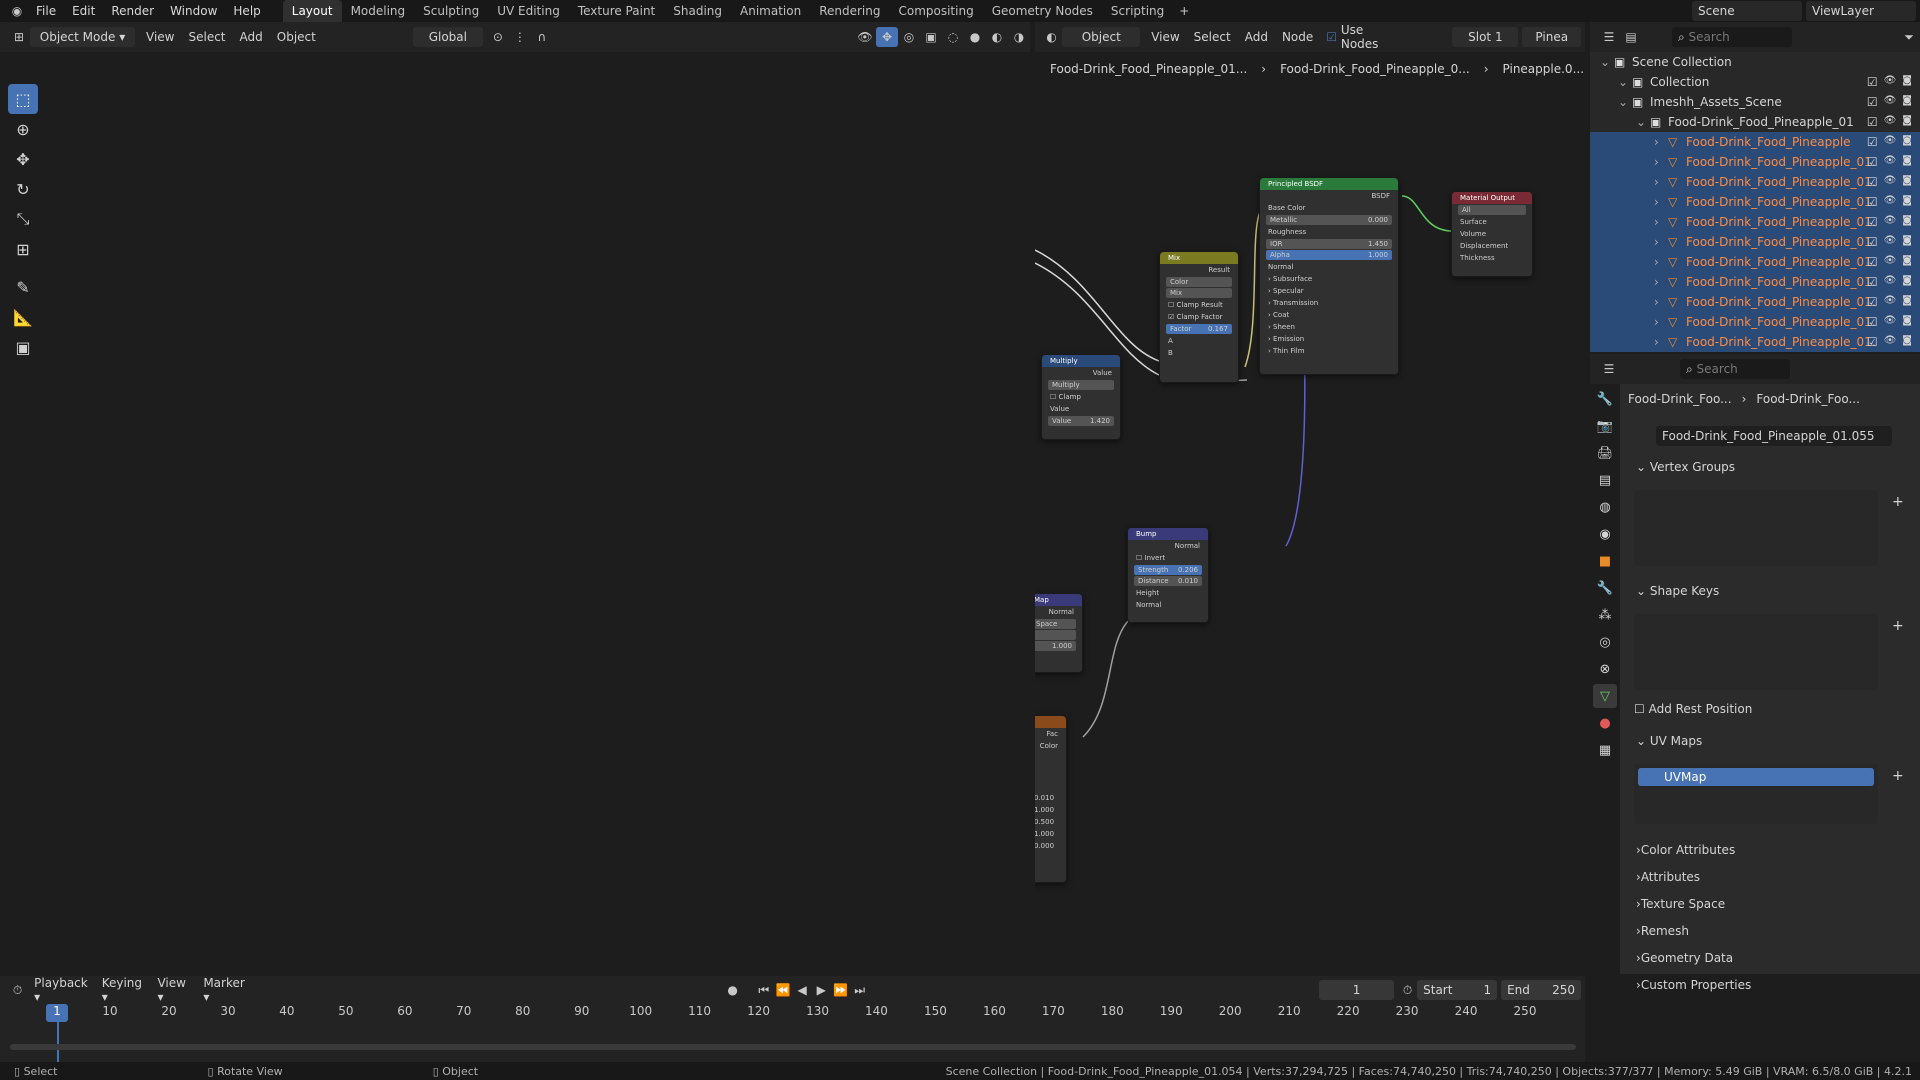 The height and width of the screenshot is (1080, 1920). What do you see at coordinates (1770, 467) in the screenshot?
I see `vertex-groups-header: ⌄ Vertex Groups` at bounding box center [1770, 467].